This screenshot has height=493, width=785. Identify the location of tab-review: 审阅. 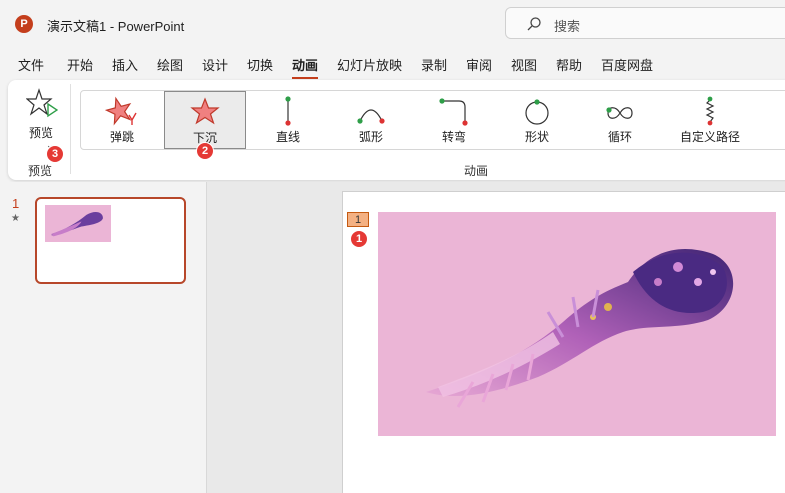
(479, 64).